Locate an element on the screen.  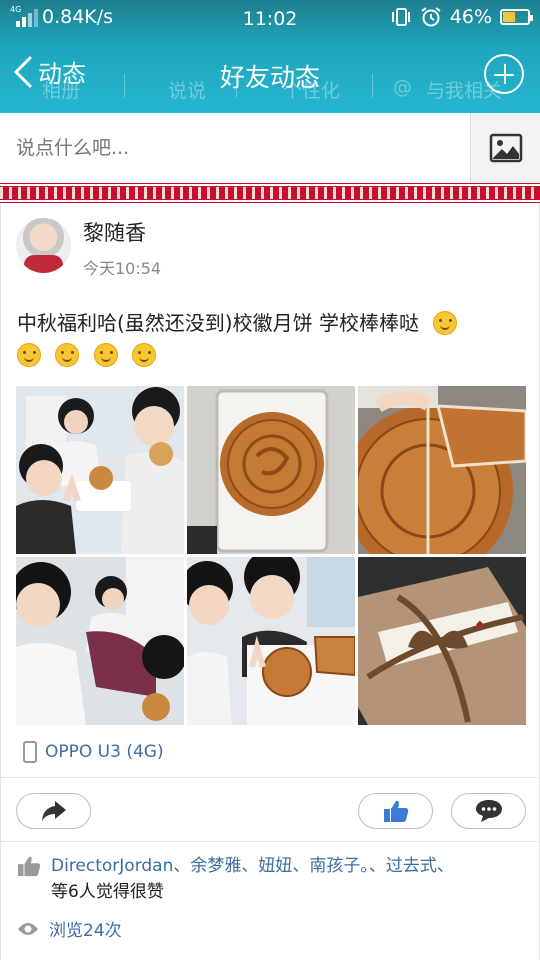
post-time: 今天10:54 is located at coordinates (122, 268).